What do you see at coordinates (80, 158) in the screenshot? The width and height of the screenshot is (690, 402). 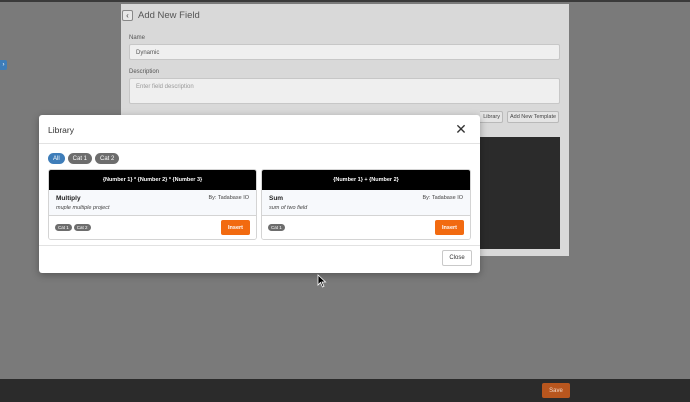 I see `filter-cat-1: Cat 1` at bounding box center [80, 158].